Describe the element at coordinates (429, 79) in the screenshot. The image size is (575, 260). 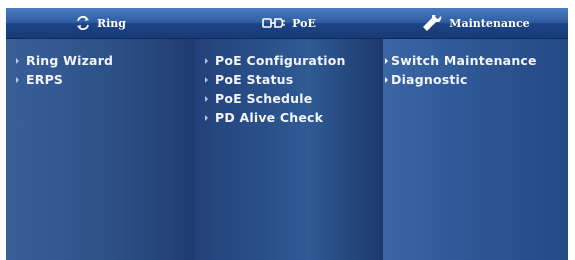
I see `menu-item-label: Diagnostic` at that location.